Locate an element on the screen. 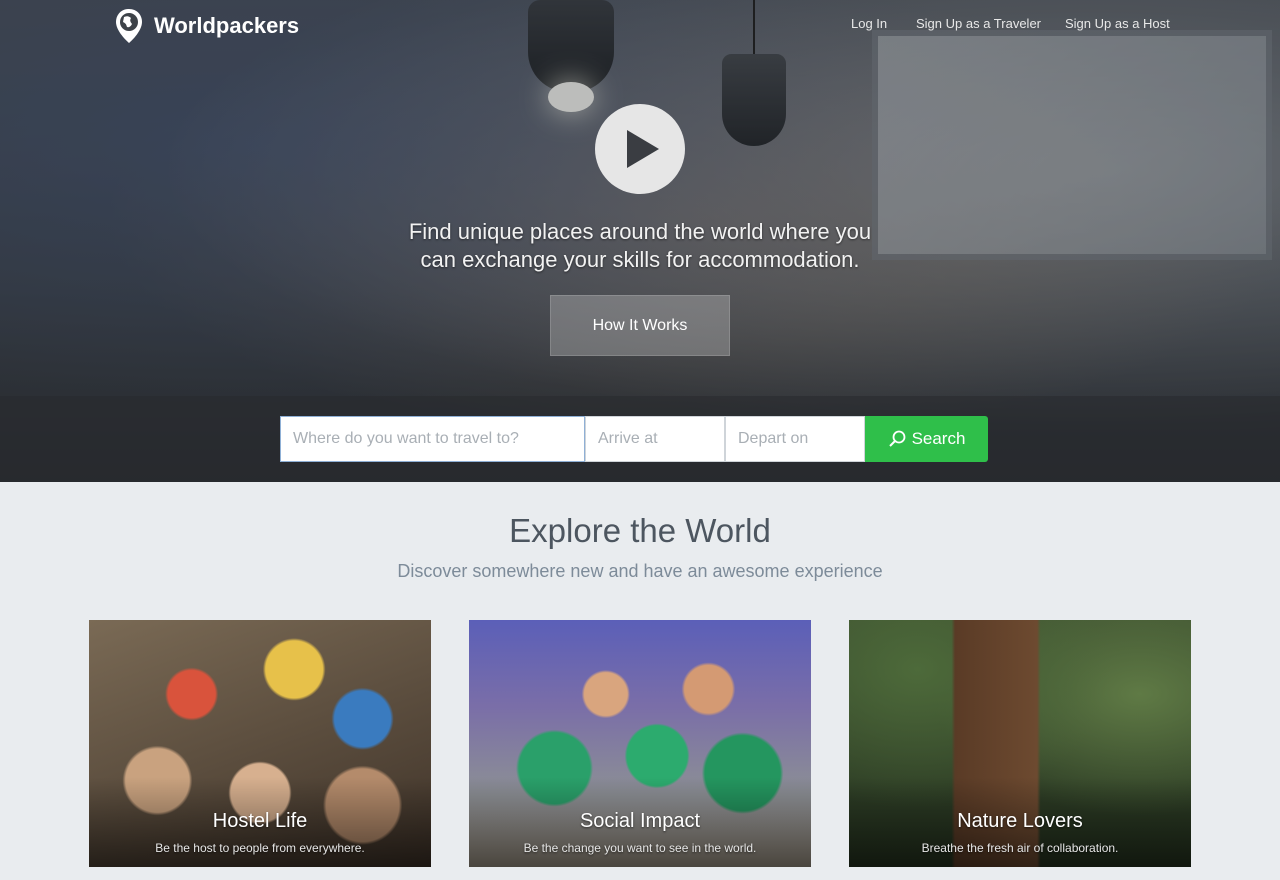 The height and width of the screenshot is (880, 1280). card-description: Breathe the fresh air of collaboration. is located at coordinates (1020, 848).